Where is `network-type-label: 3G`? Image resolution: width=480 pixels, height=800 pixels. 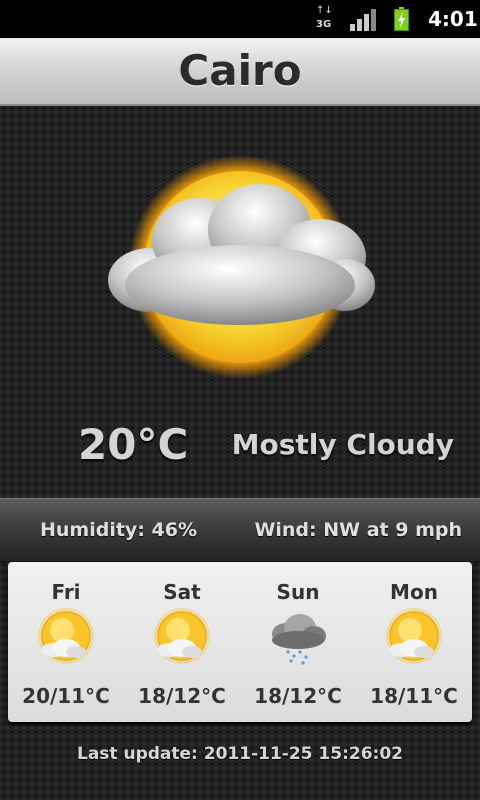
network-type-label: 3G is located at coordinates (324, 24).